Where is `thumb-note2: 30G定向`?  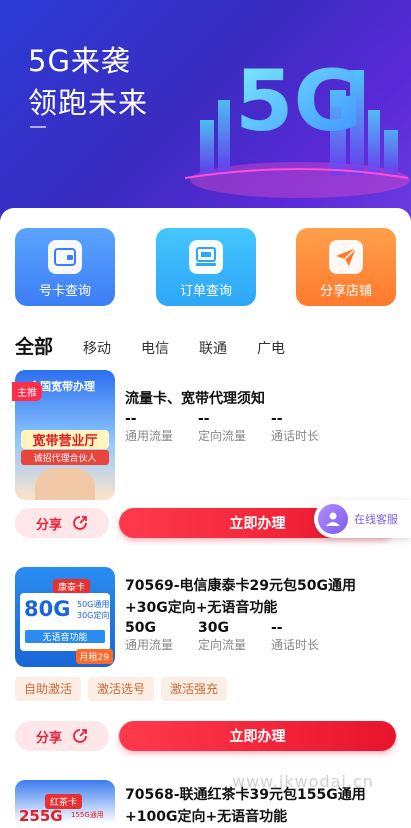
thumb-note2: 30G定向 is located at coordinates (93, 615).